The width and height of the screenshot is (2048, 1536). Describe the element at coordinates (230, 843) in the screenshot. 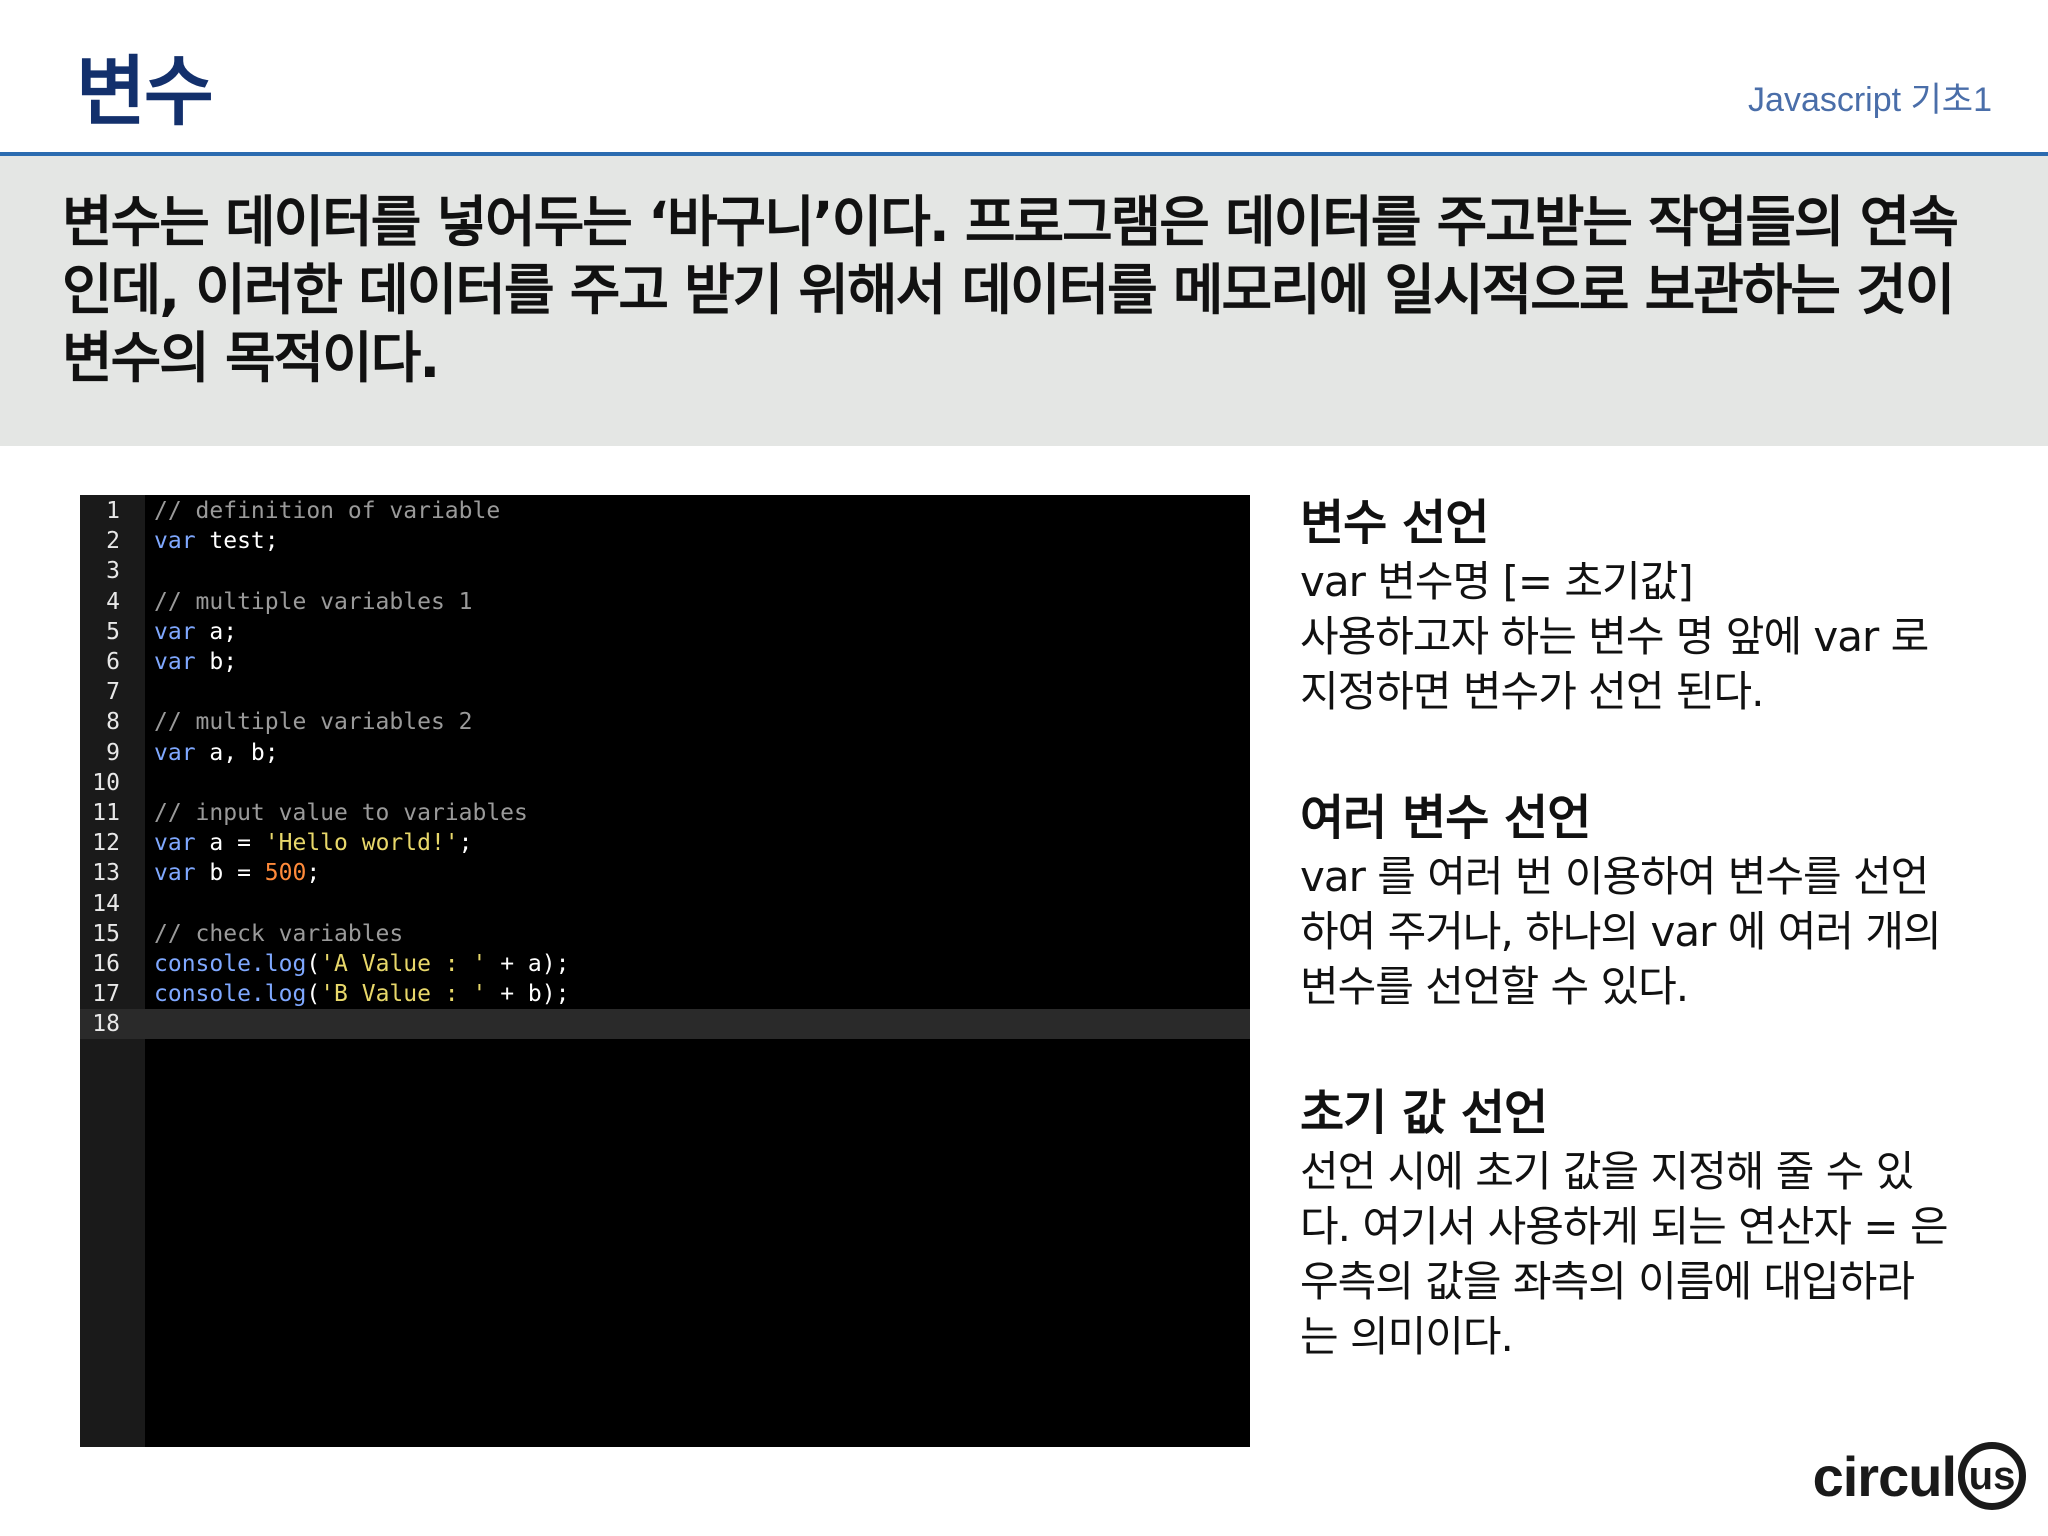

I see `code-token-ident: a =` at that location.